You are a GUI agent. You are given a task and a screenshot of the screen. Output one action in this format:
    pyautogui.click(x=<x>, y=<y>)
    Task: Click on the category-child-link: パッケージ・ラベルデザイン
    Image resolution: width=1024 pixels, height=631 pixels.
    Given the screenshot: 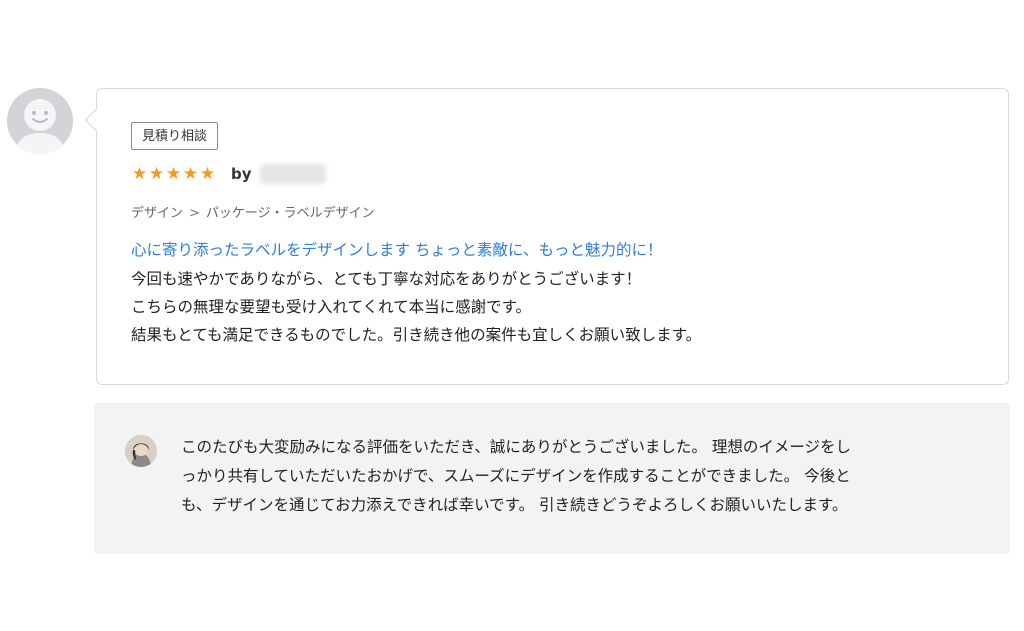 What is the action you would take?
    pyautogui.click(x=290, y=213)
    